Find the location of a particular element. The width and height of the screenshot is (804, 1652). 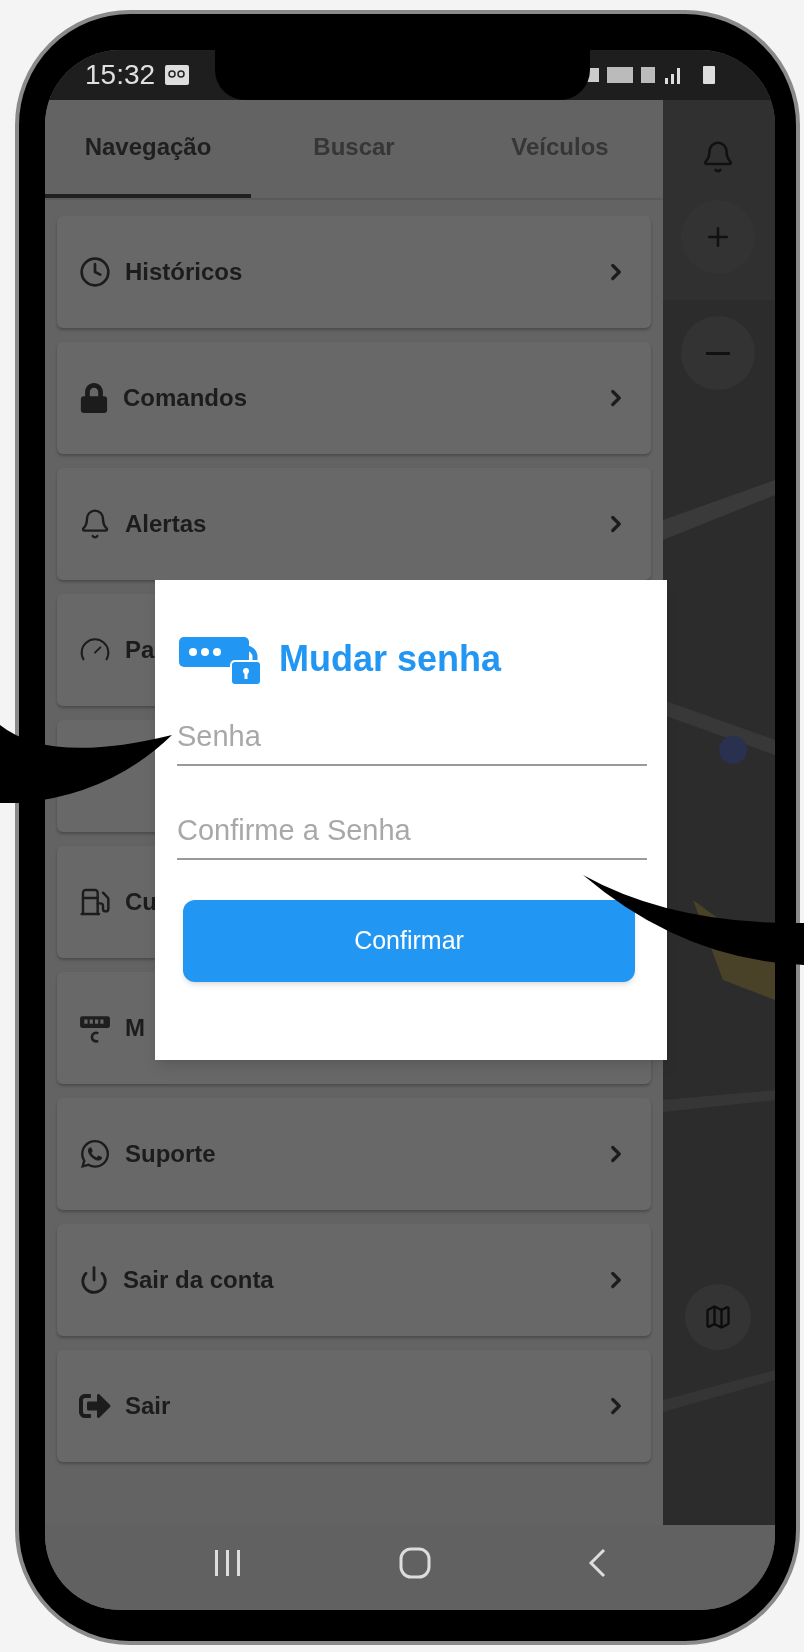

menu-label: Suporte is located at coordinates (170, 1154).